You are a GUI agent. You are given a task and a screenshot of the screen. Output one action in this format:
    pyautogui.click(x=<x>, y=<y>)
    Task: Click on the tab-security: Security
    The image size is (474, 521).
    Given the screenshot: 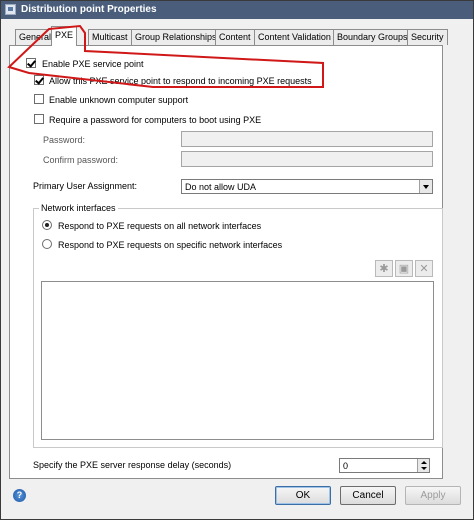 What is the action you would take?
    pyautogui.click(x=427, y=37)
    